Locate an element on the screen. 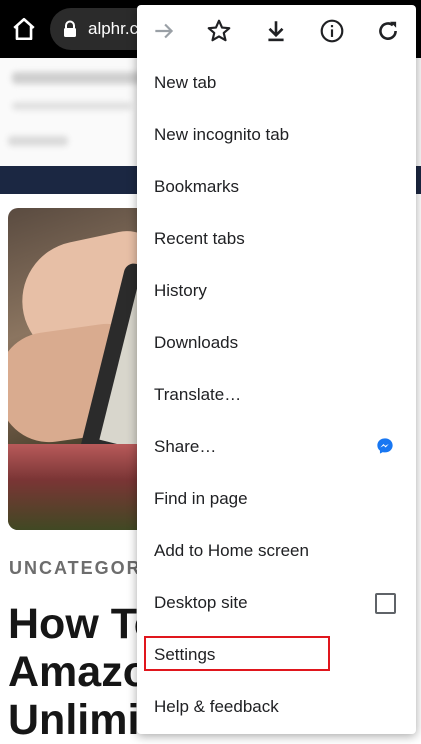  lock-icon is located at coordinates (70, 28).